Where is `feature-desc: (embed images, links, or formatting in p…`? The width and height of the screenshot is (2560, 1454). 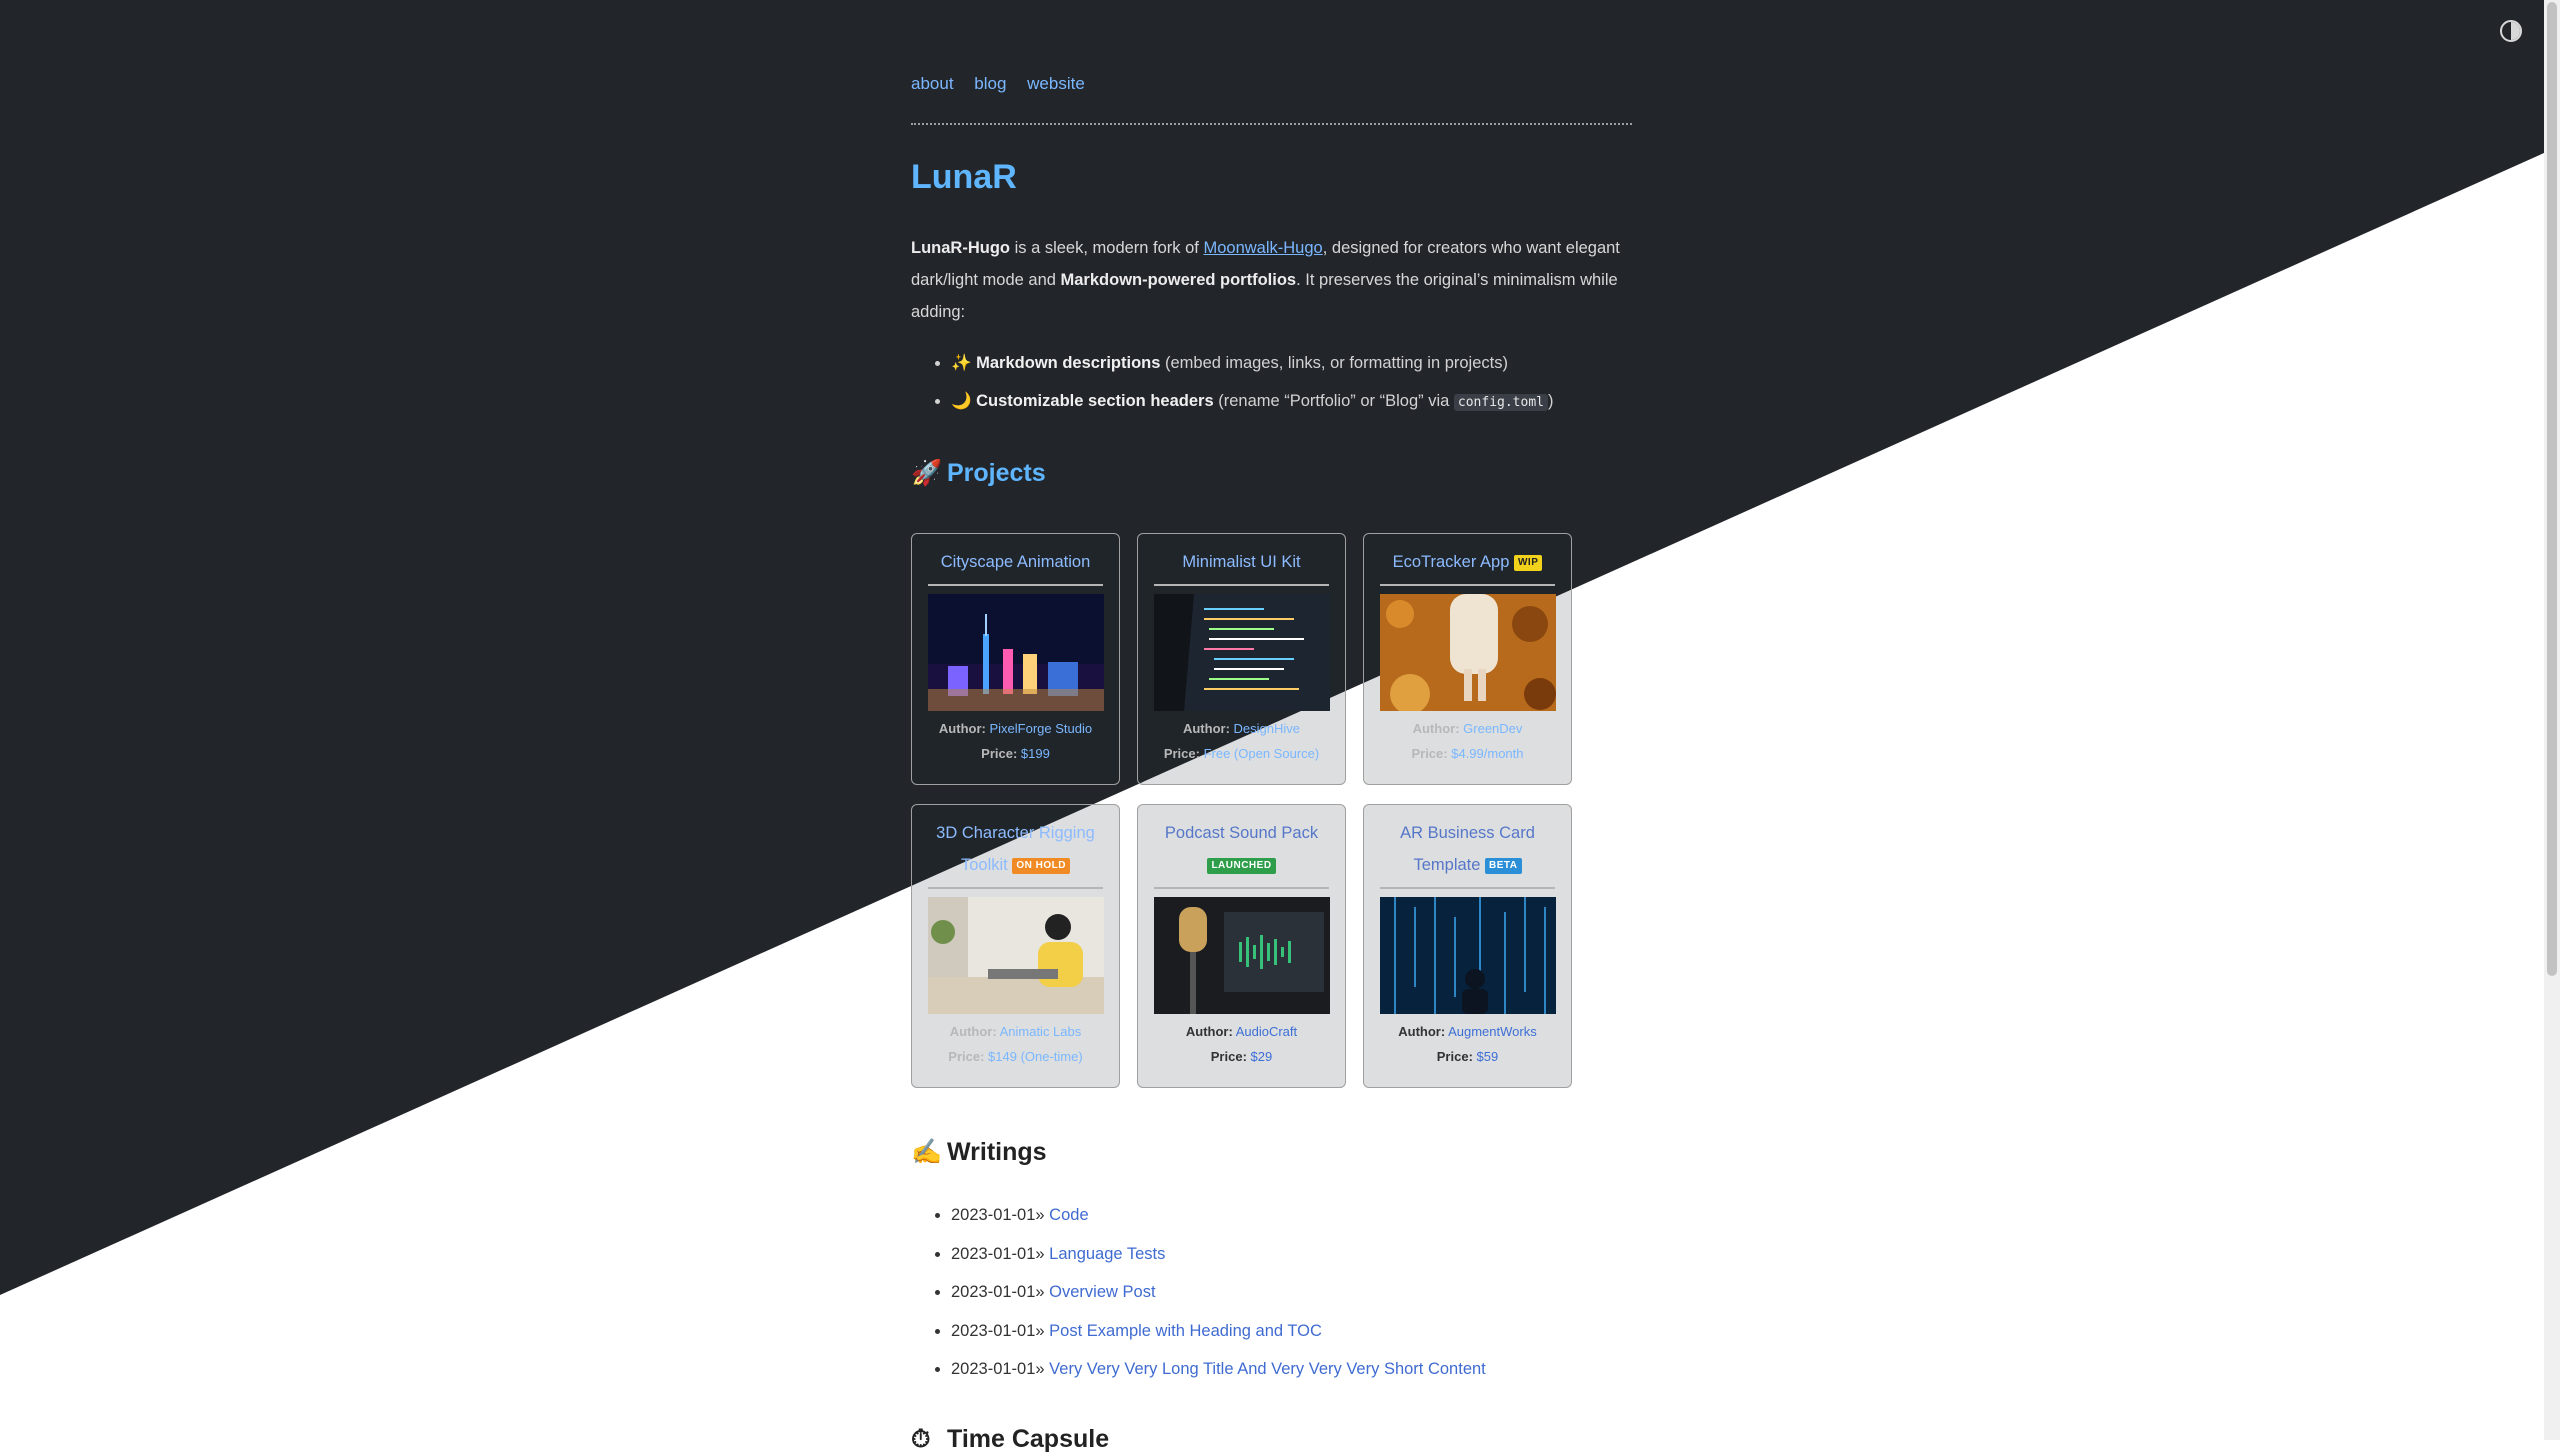 feature-desc: (embed images, links, or formatting in p… is located at coordinates (1334, 363).